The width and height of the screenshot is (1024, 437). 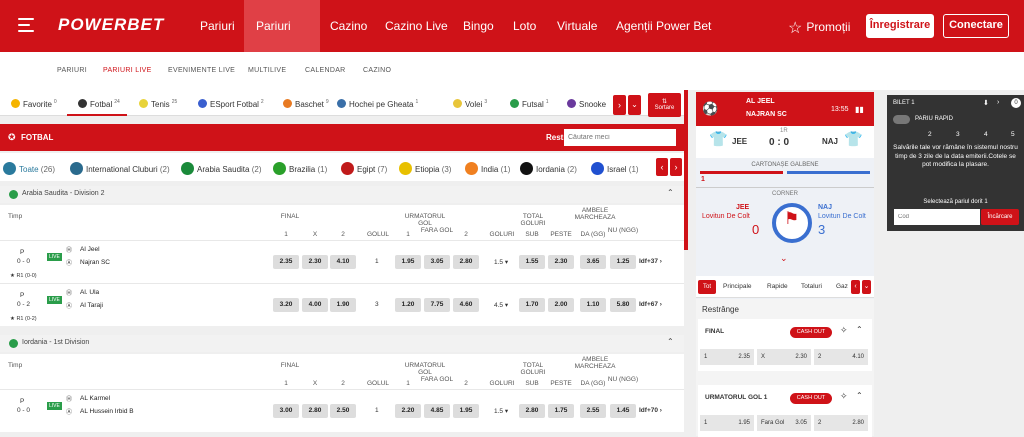 What do you see at coordinates (343, 411) in the screenshot?
I see `odd-button: 2.50` at bounding box center [343, 411].